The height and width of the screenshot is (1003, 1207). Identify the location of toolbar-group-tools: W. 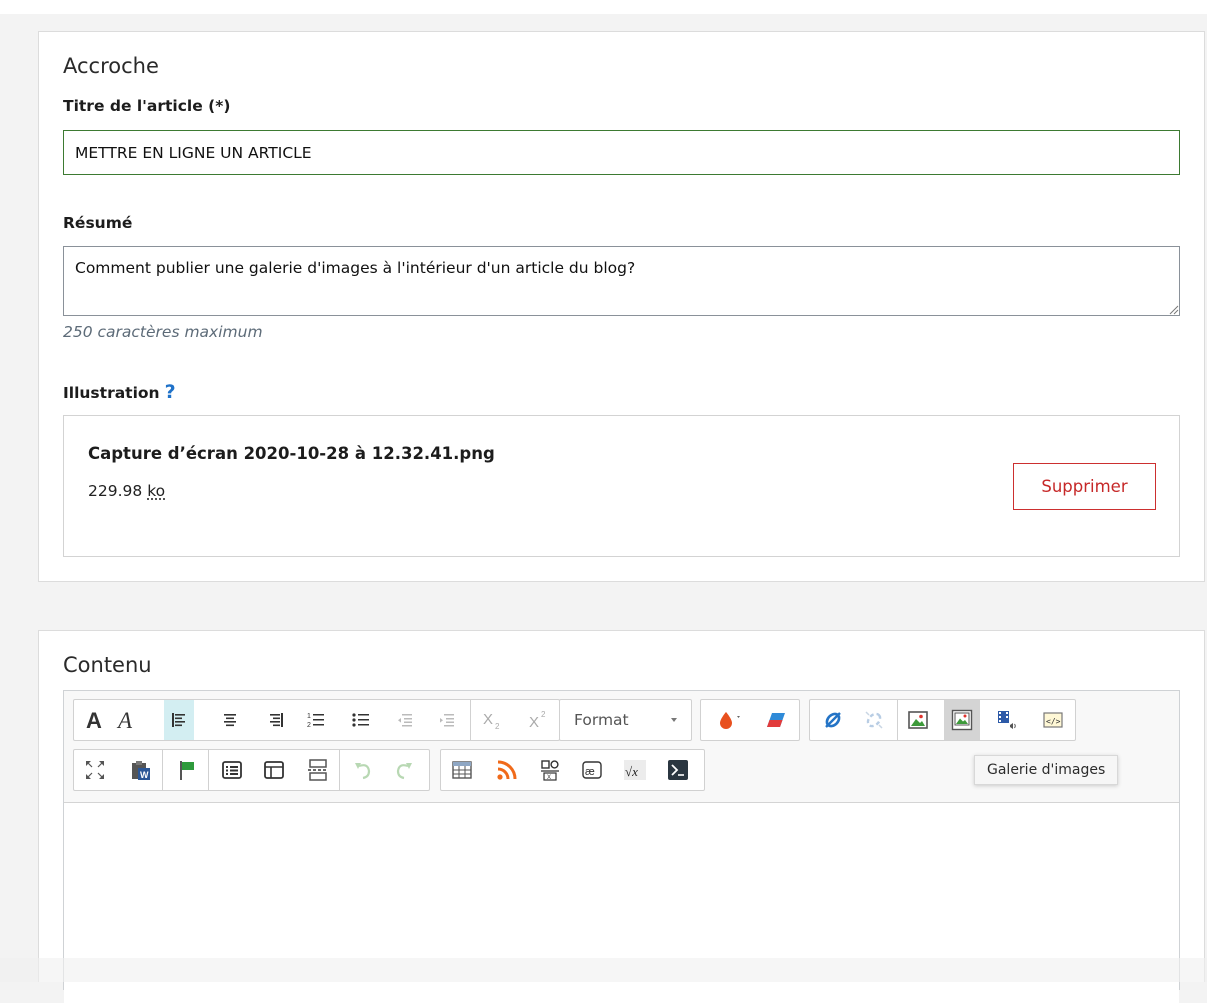
(251, 770).